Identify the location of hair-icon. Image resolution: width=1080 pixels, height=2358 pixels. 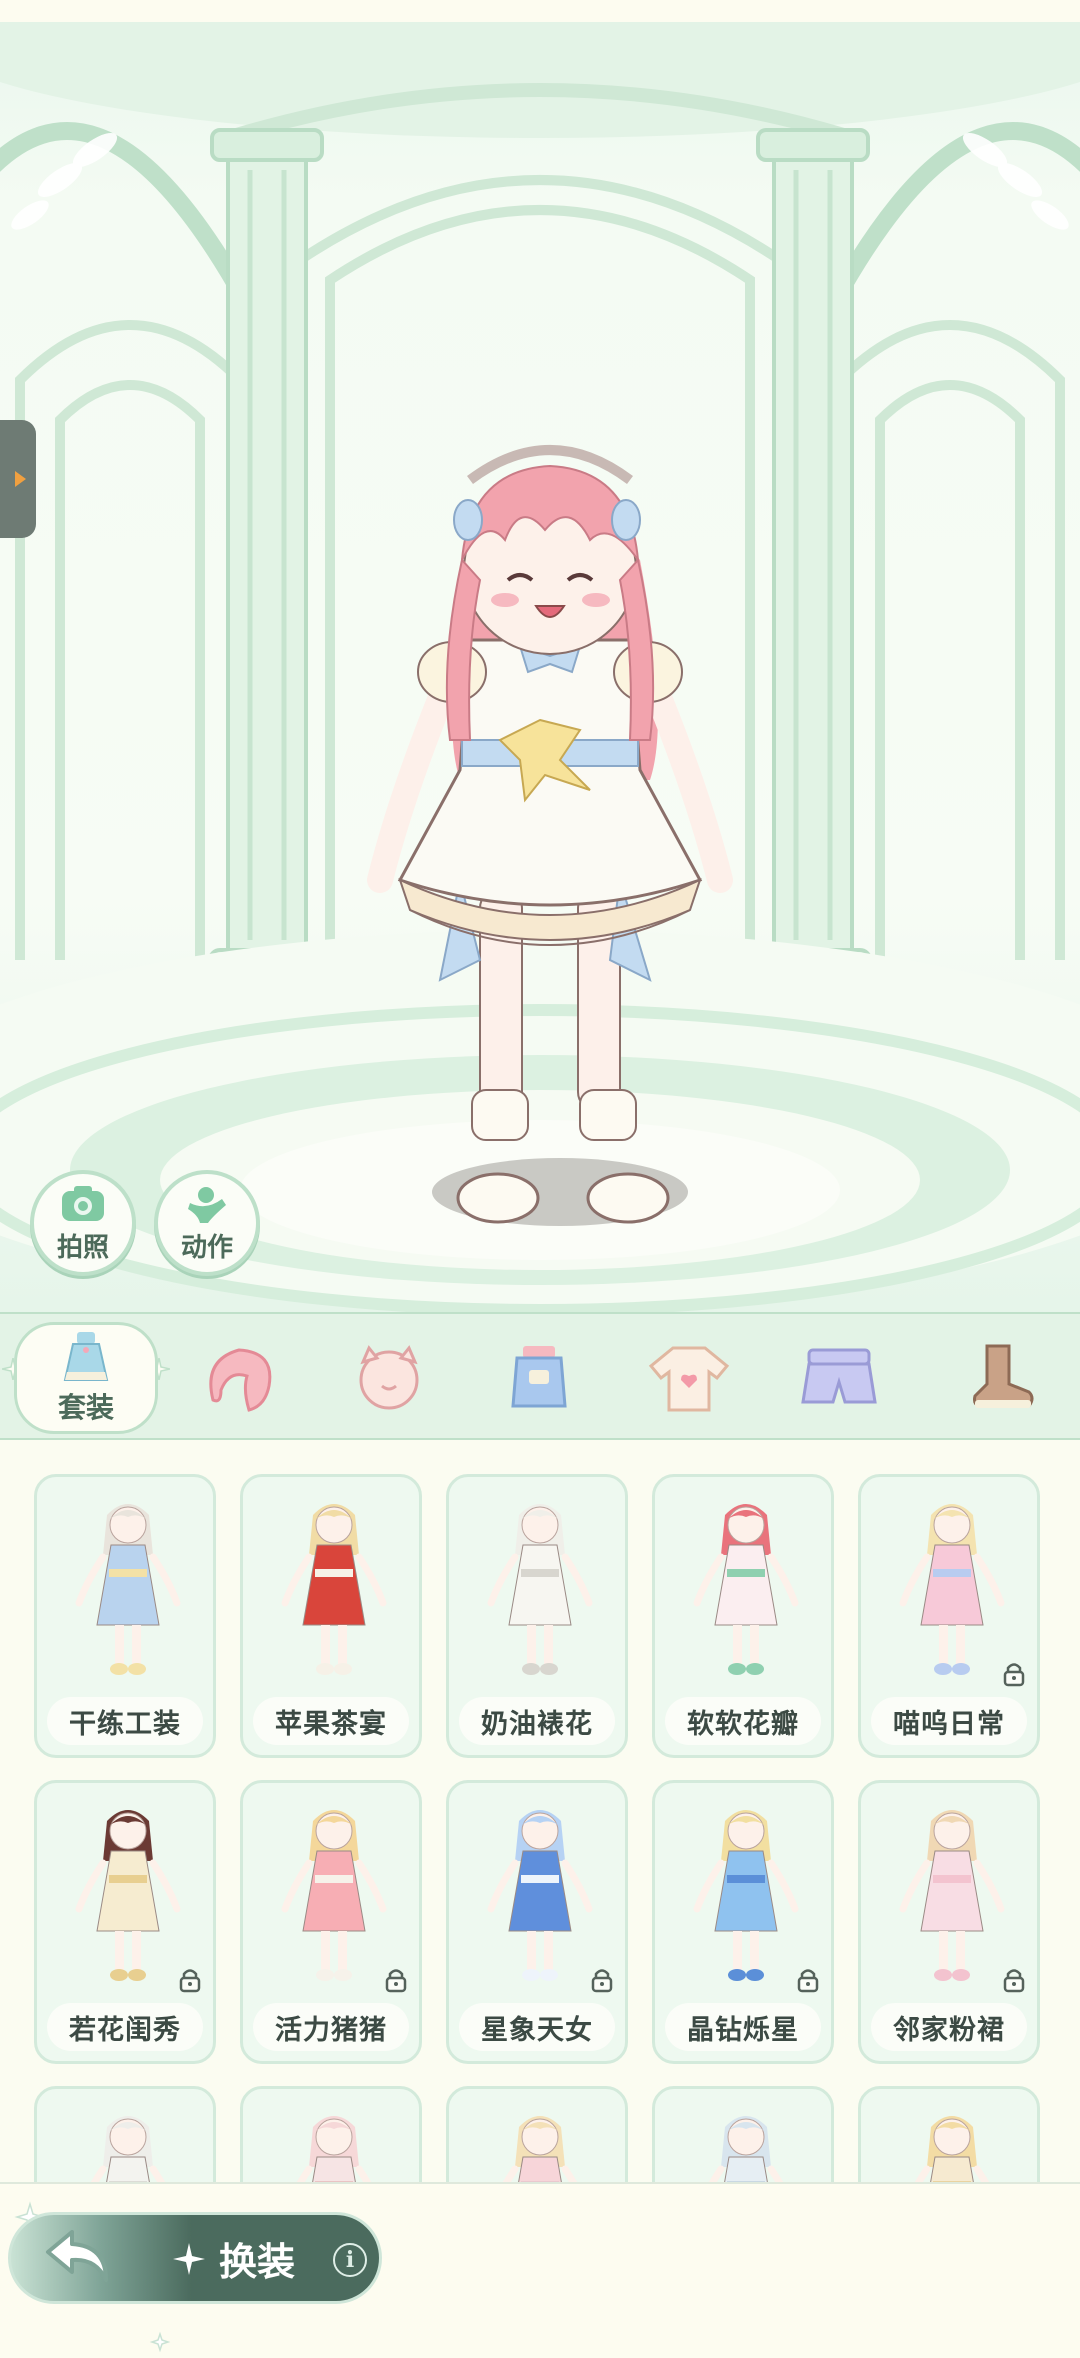
(240, 1380).